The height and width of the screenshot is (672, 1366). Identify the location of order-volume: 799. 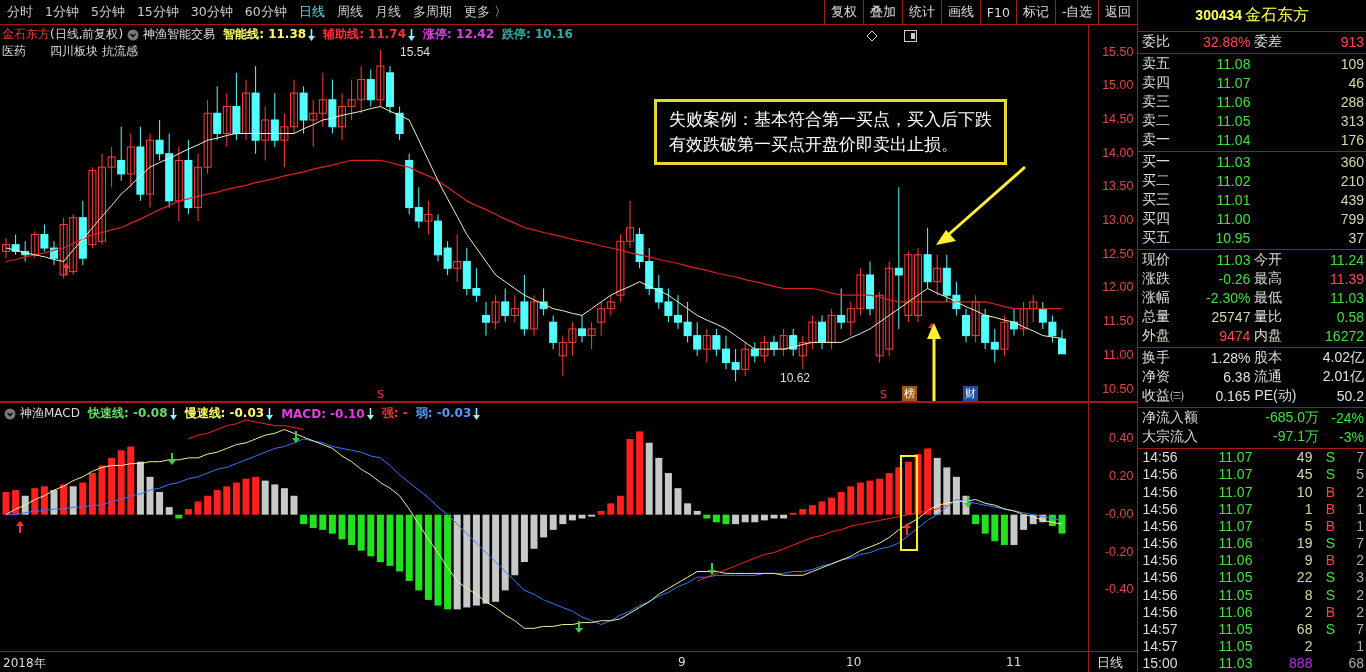
(1351, 219).